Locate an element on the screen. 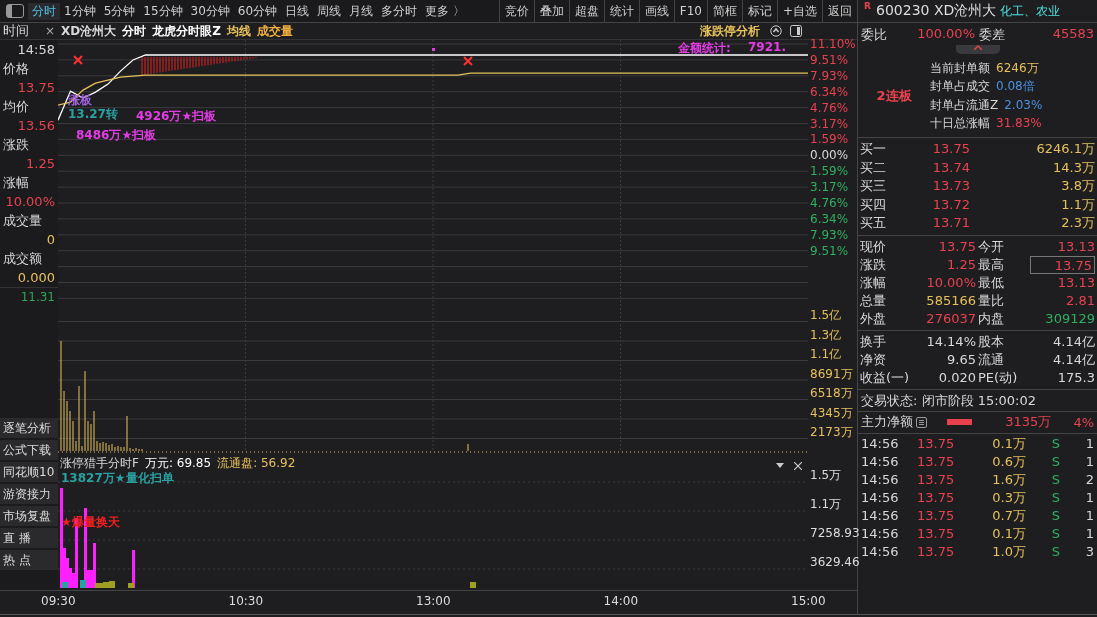 This screenshot has height=617, width=1097. axis-label: 1.1亿 is located at coordinates (826, 354).